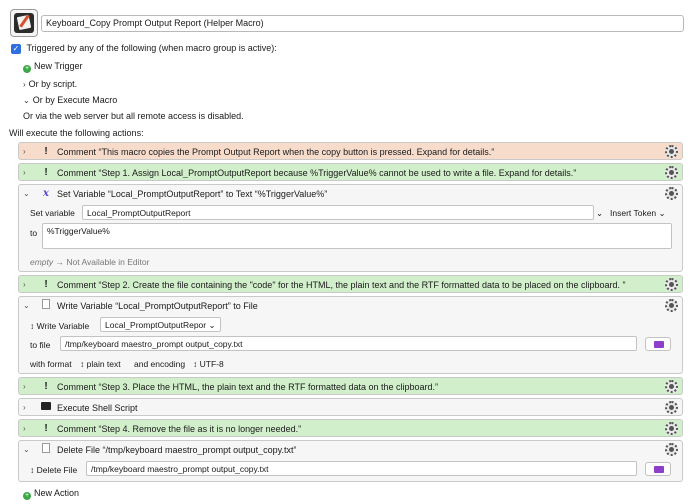  What do you see at coordinates (75, 100) in the screenshot?
I see `or-by-execute-macro-label: Or by Execute Macro` at bounding box center [75, 100].